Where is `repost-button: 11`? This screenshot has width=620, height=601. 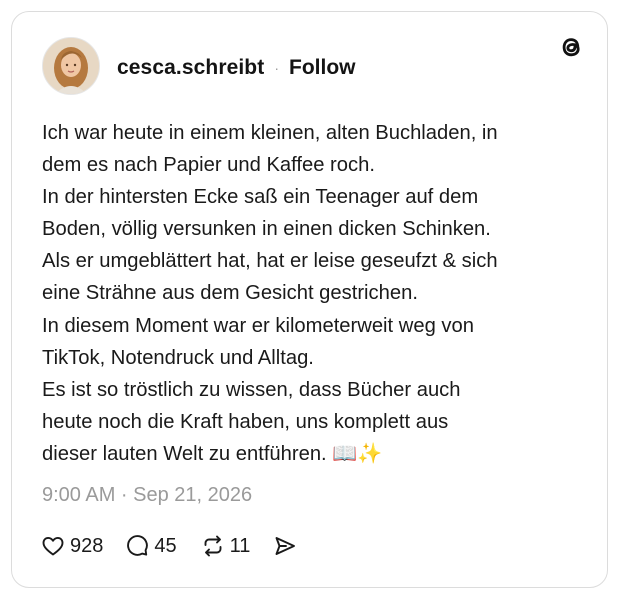 repost-button: 11 is located at coordinates (225, 546).